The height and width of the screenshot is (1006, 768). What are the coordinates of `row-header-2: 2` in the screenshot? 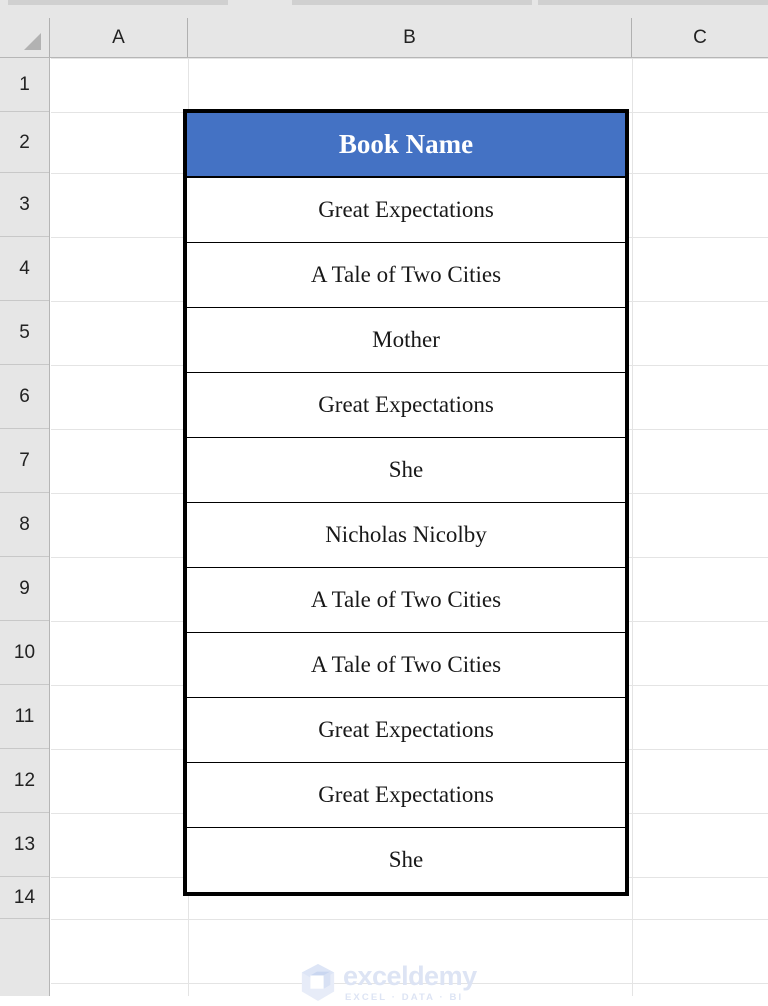 It's located at (24, 142).